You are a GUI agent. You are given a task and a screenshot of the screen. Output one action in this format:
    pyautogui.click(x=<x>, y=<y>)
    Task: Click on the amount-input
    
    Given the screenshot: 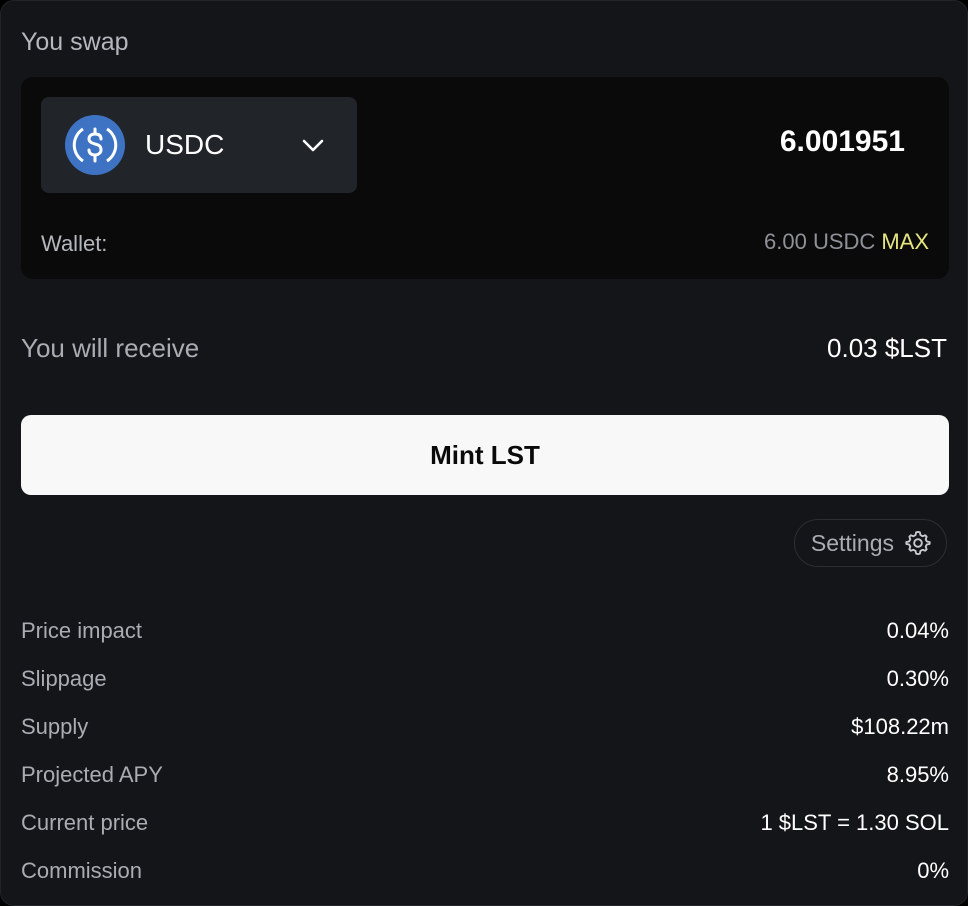 What is the action you would take?
    pyautogui.click(x=725, y=142)
    